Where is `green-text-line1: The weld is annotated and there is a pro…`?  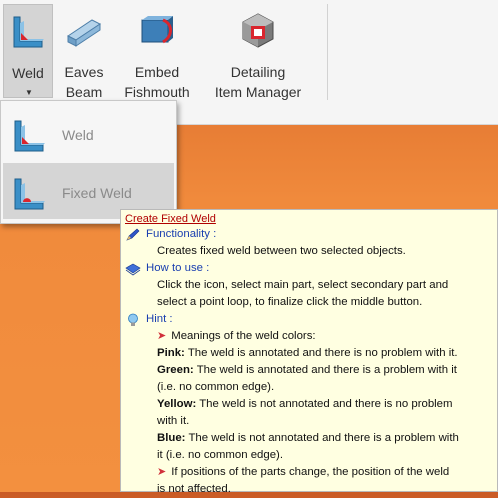 green-text-line1: The weld is annotated and there is a pro… is located at coordinates (326, 370).